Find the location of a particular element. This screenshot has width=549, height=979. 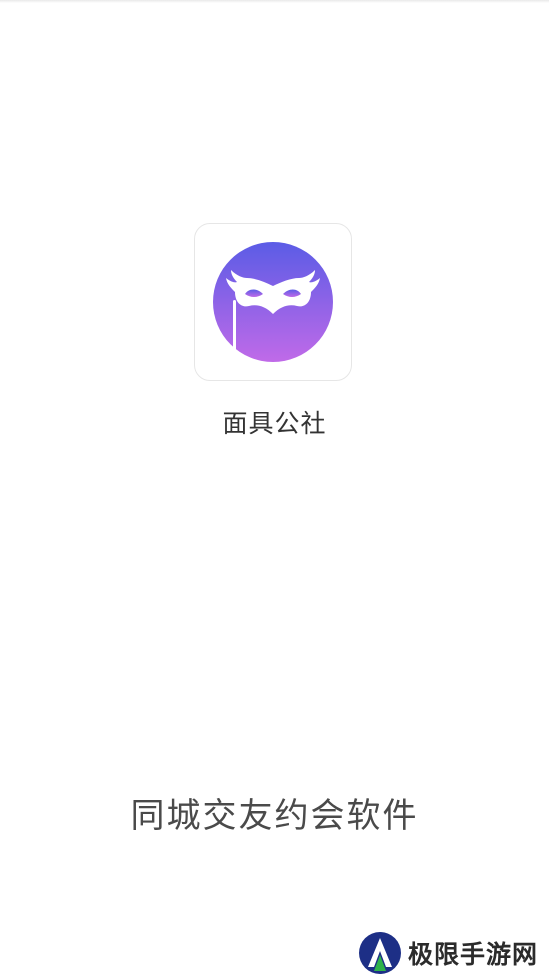

watermark-text: 极限手游网 is located at coordinates (473, 954).